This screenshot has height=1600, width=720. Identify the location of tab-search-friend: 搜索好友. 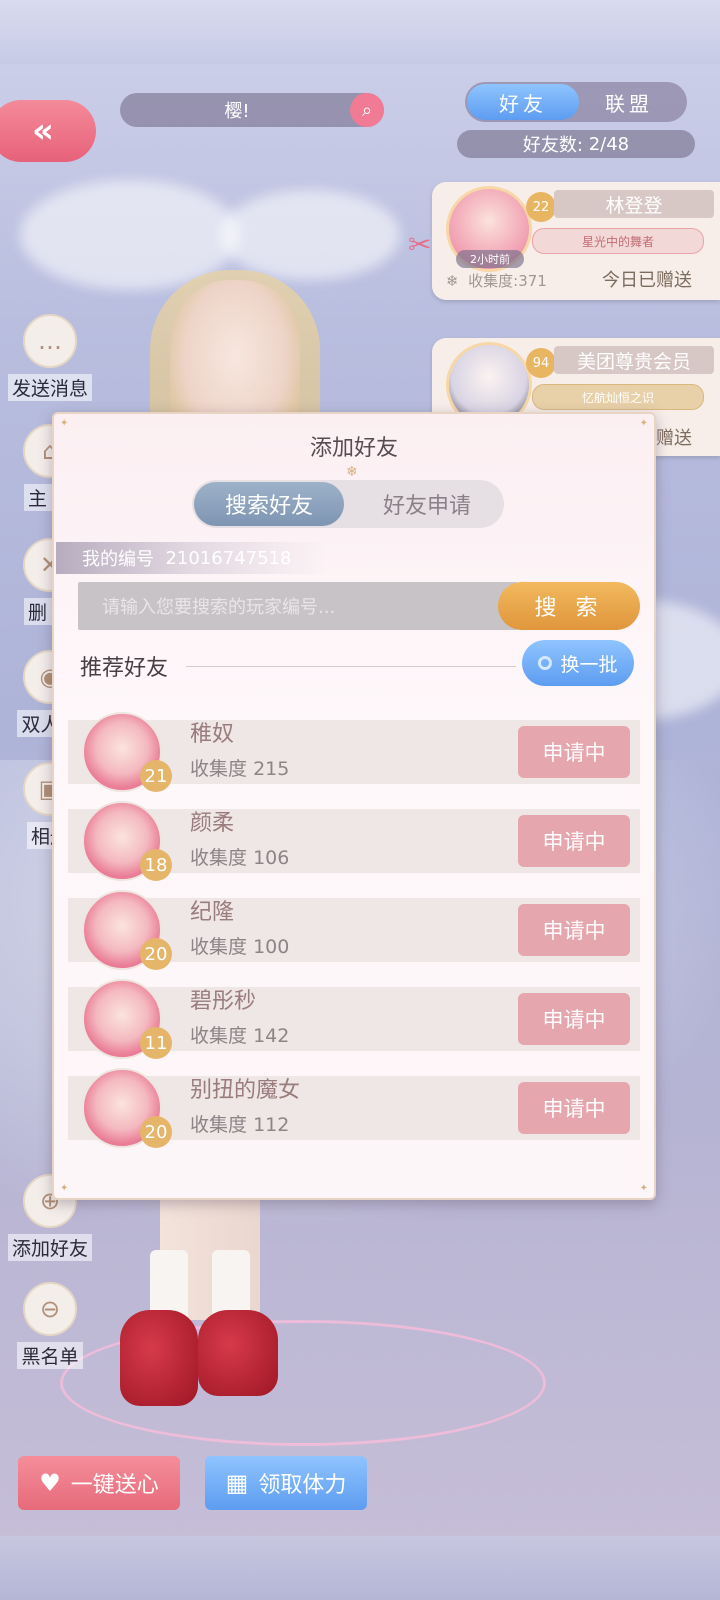
(269, 504).